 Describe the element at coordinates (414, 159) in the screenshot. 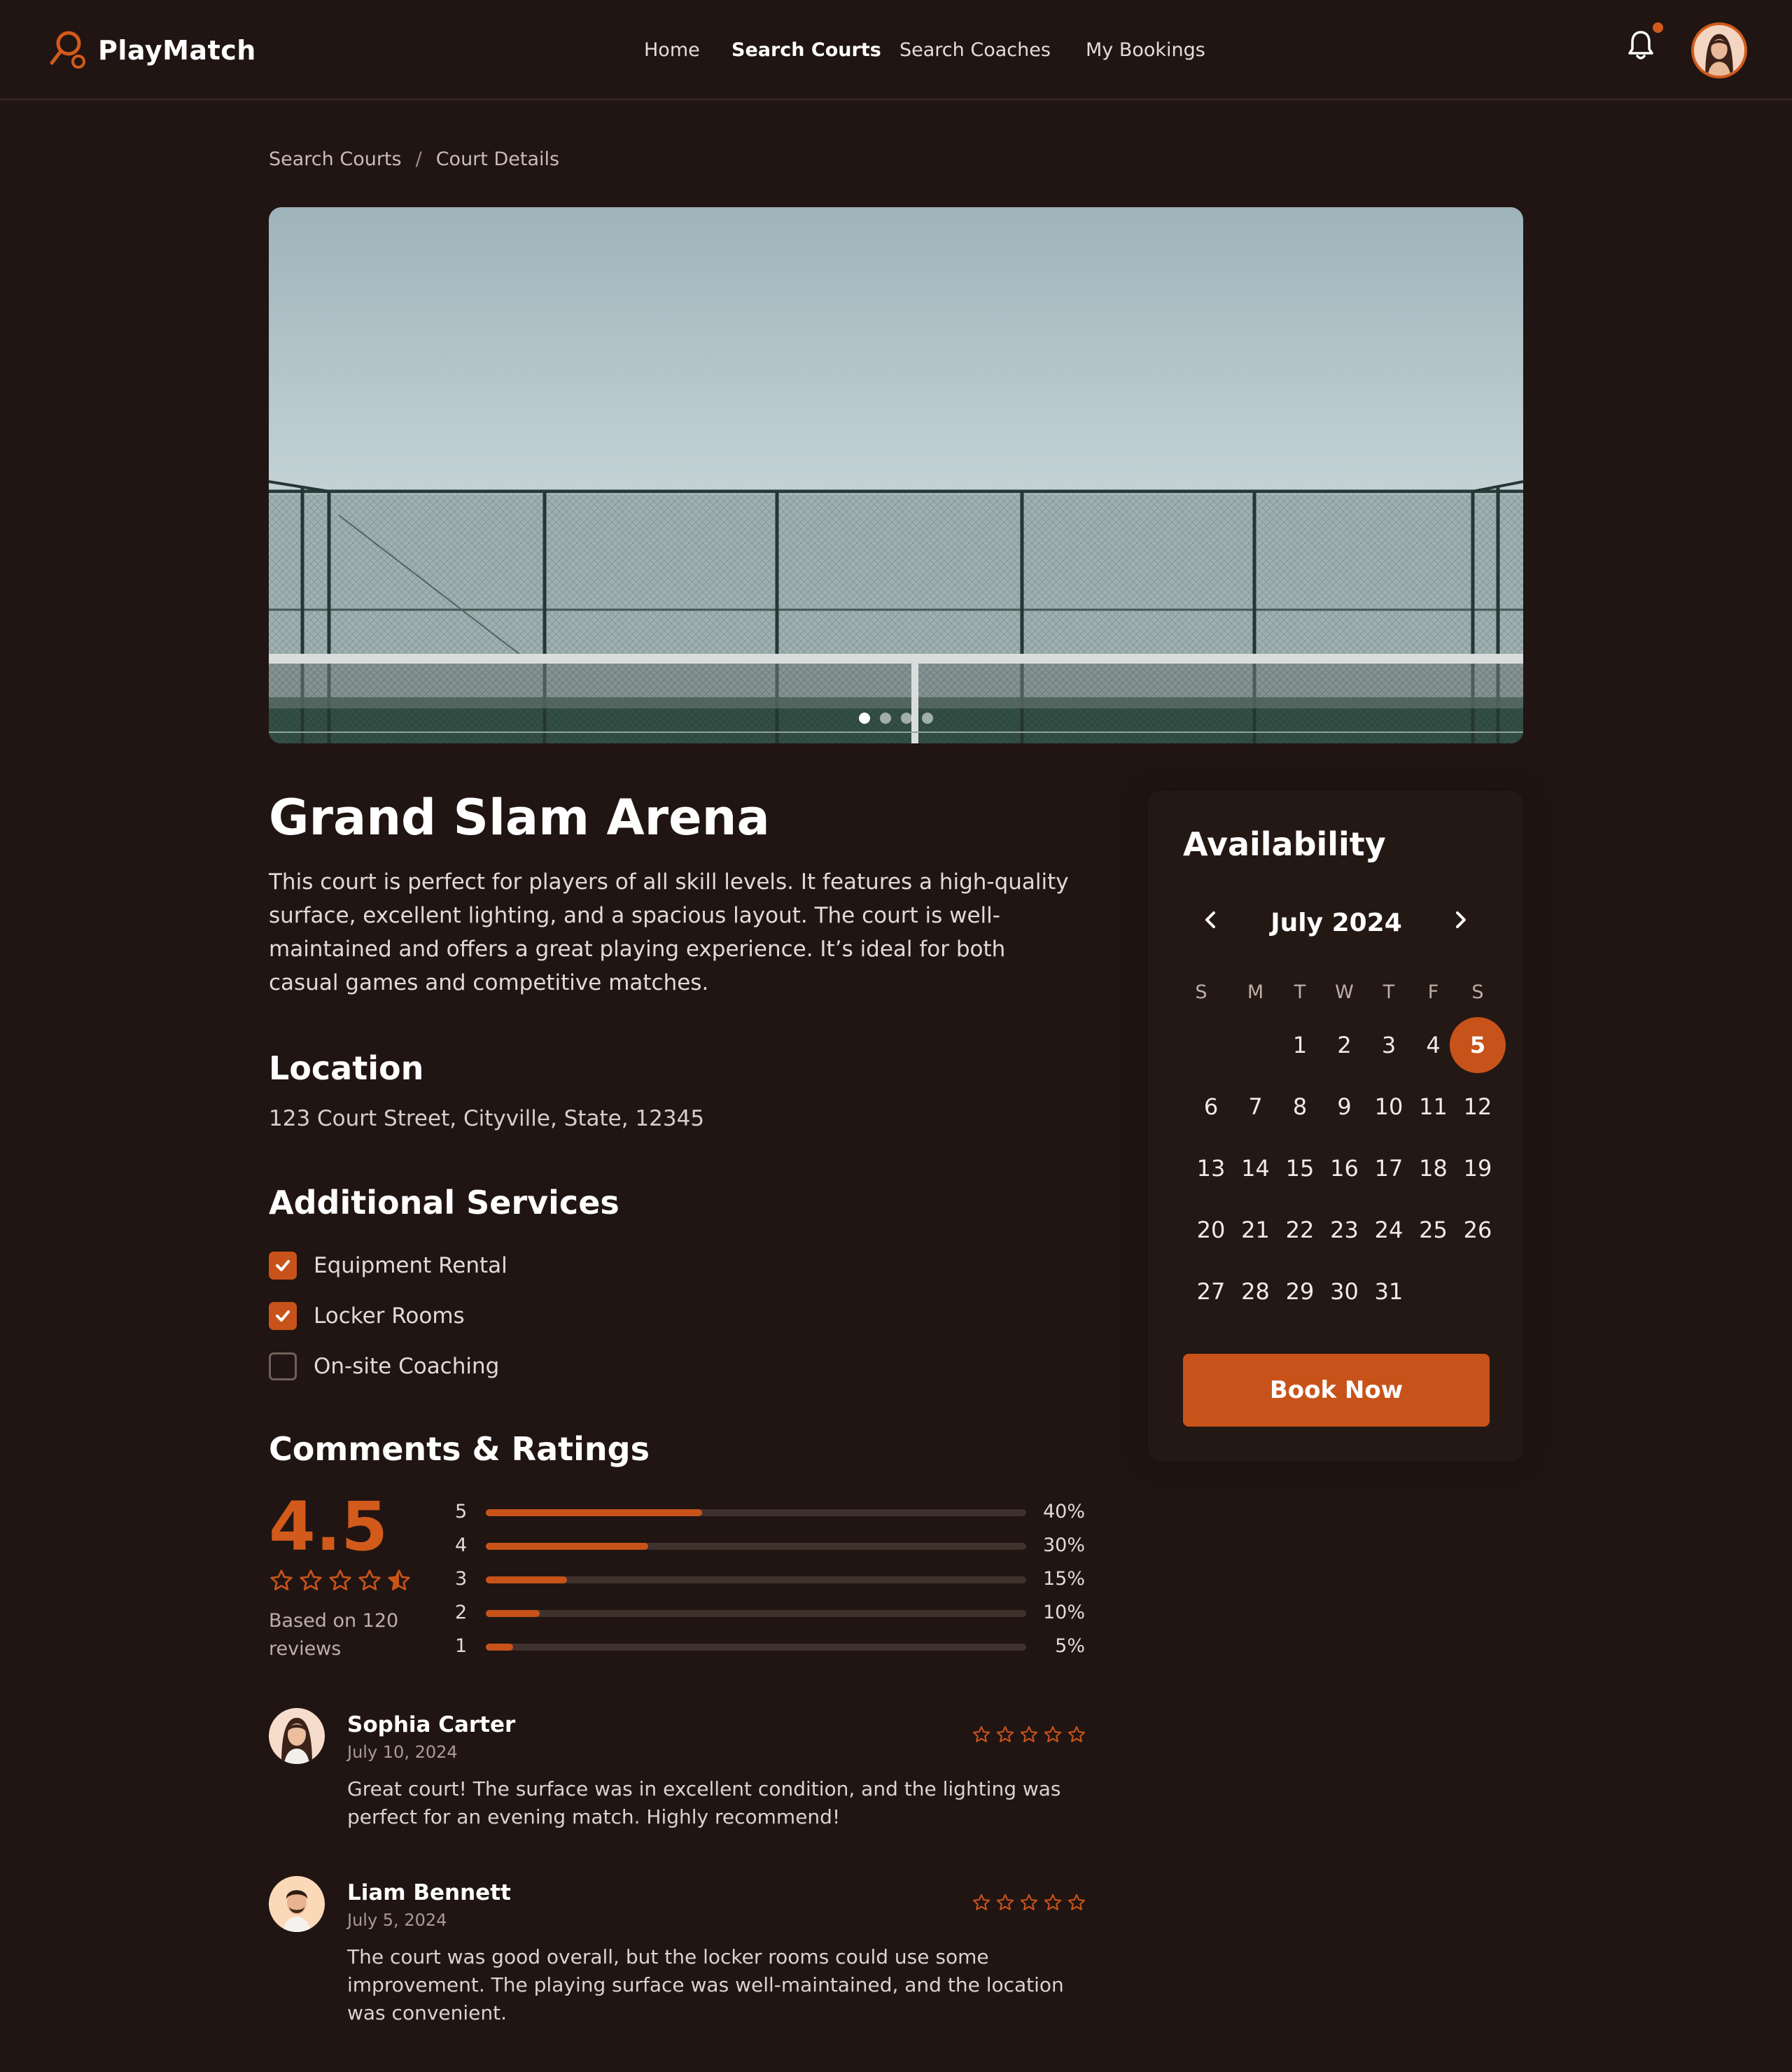

I see `breadcrumb: Search Courts / Court Details` at that location.